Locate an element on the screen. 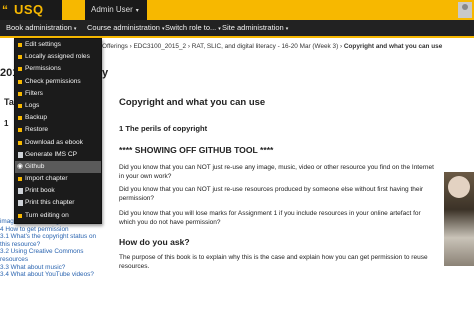 This screenshot has height=323, width=474. user-menu: Admin User ▾ is located at coordinates (116, 10).